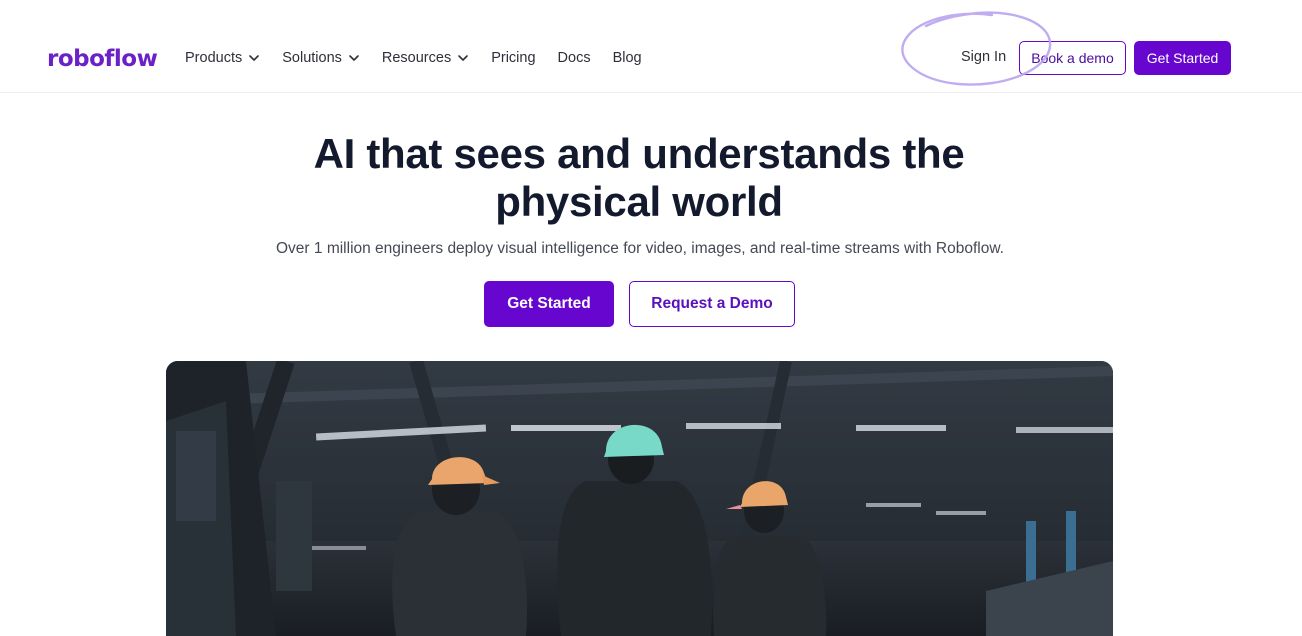 The image size is (1302, 636). Describe the element at coordinates (416, 58) in the screenshot. I see `nav-resources-label: Resources` at that location.